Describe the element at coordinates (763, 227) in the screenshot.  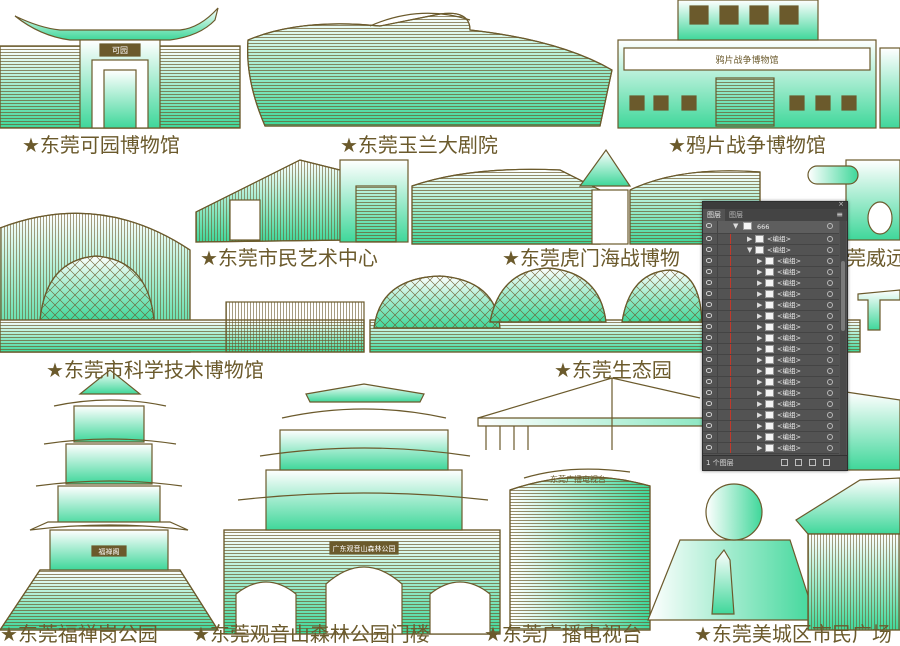
I see `layer-name: 666` at that location.